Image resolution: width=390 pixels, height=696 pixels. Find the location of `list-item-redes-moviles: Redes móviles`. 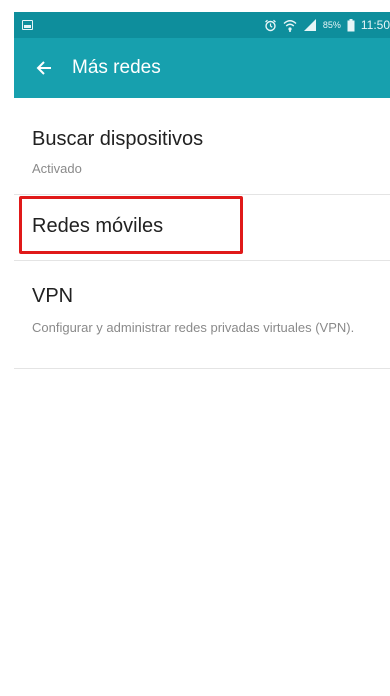

list-item-redes-moviles: Redes móviles is located at coordinates (202, 228).